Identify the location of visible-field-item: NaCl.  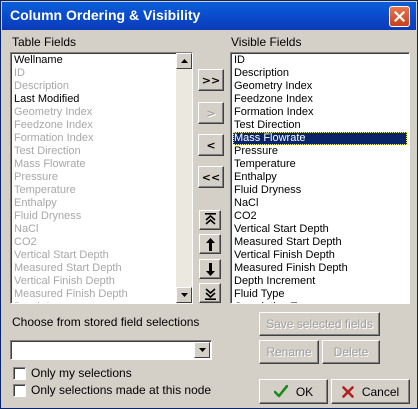
(320, 203).